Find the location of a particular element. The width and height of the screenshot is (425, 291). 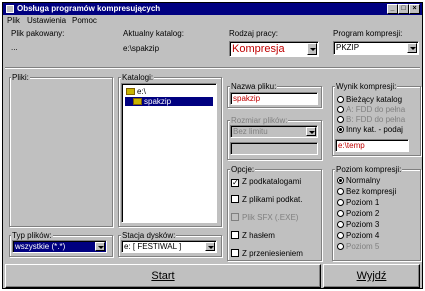

nazwa-pliku-label: Nazwa pliku: is located at coordinates (254, 86).